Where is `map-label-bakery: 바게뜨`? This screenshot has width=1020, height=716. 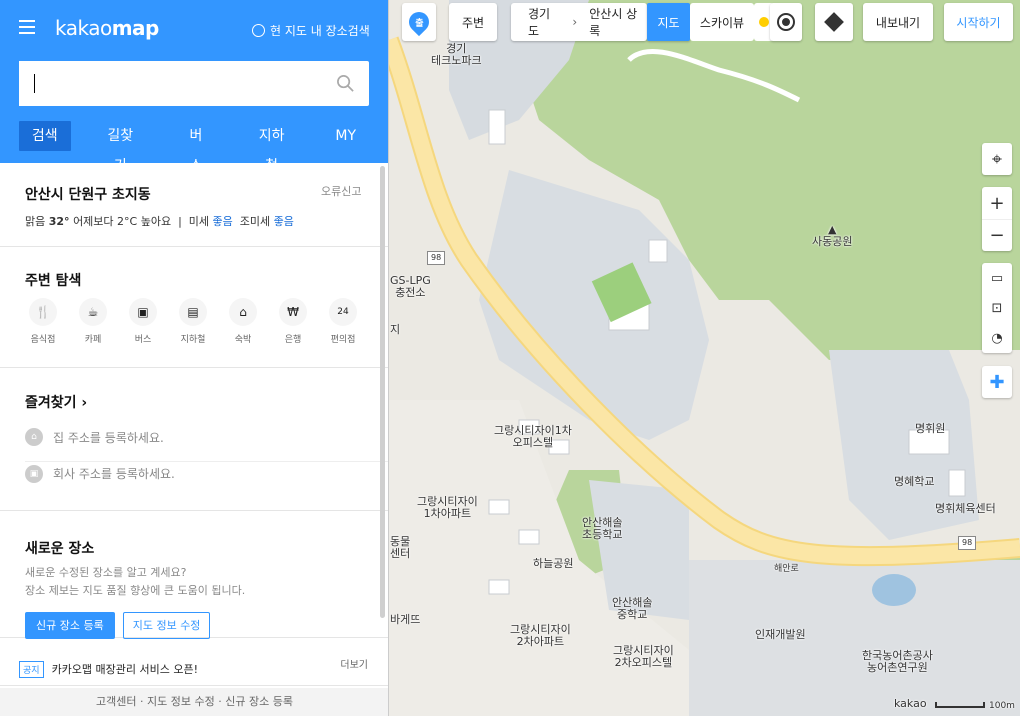 map-label-bakery: 바게뜨 is located at coordinates (405, 619).